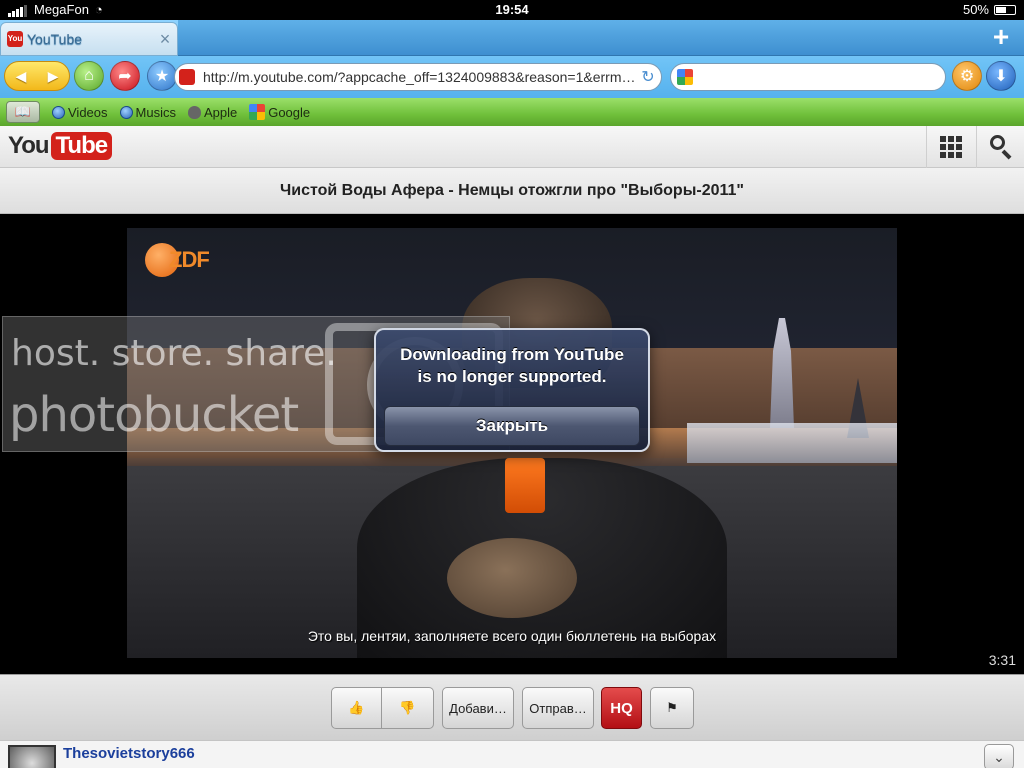 This screenshot has width=1024, height=768. I want to click on close-tab-icon: ×, so click(165, 39).